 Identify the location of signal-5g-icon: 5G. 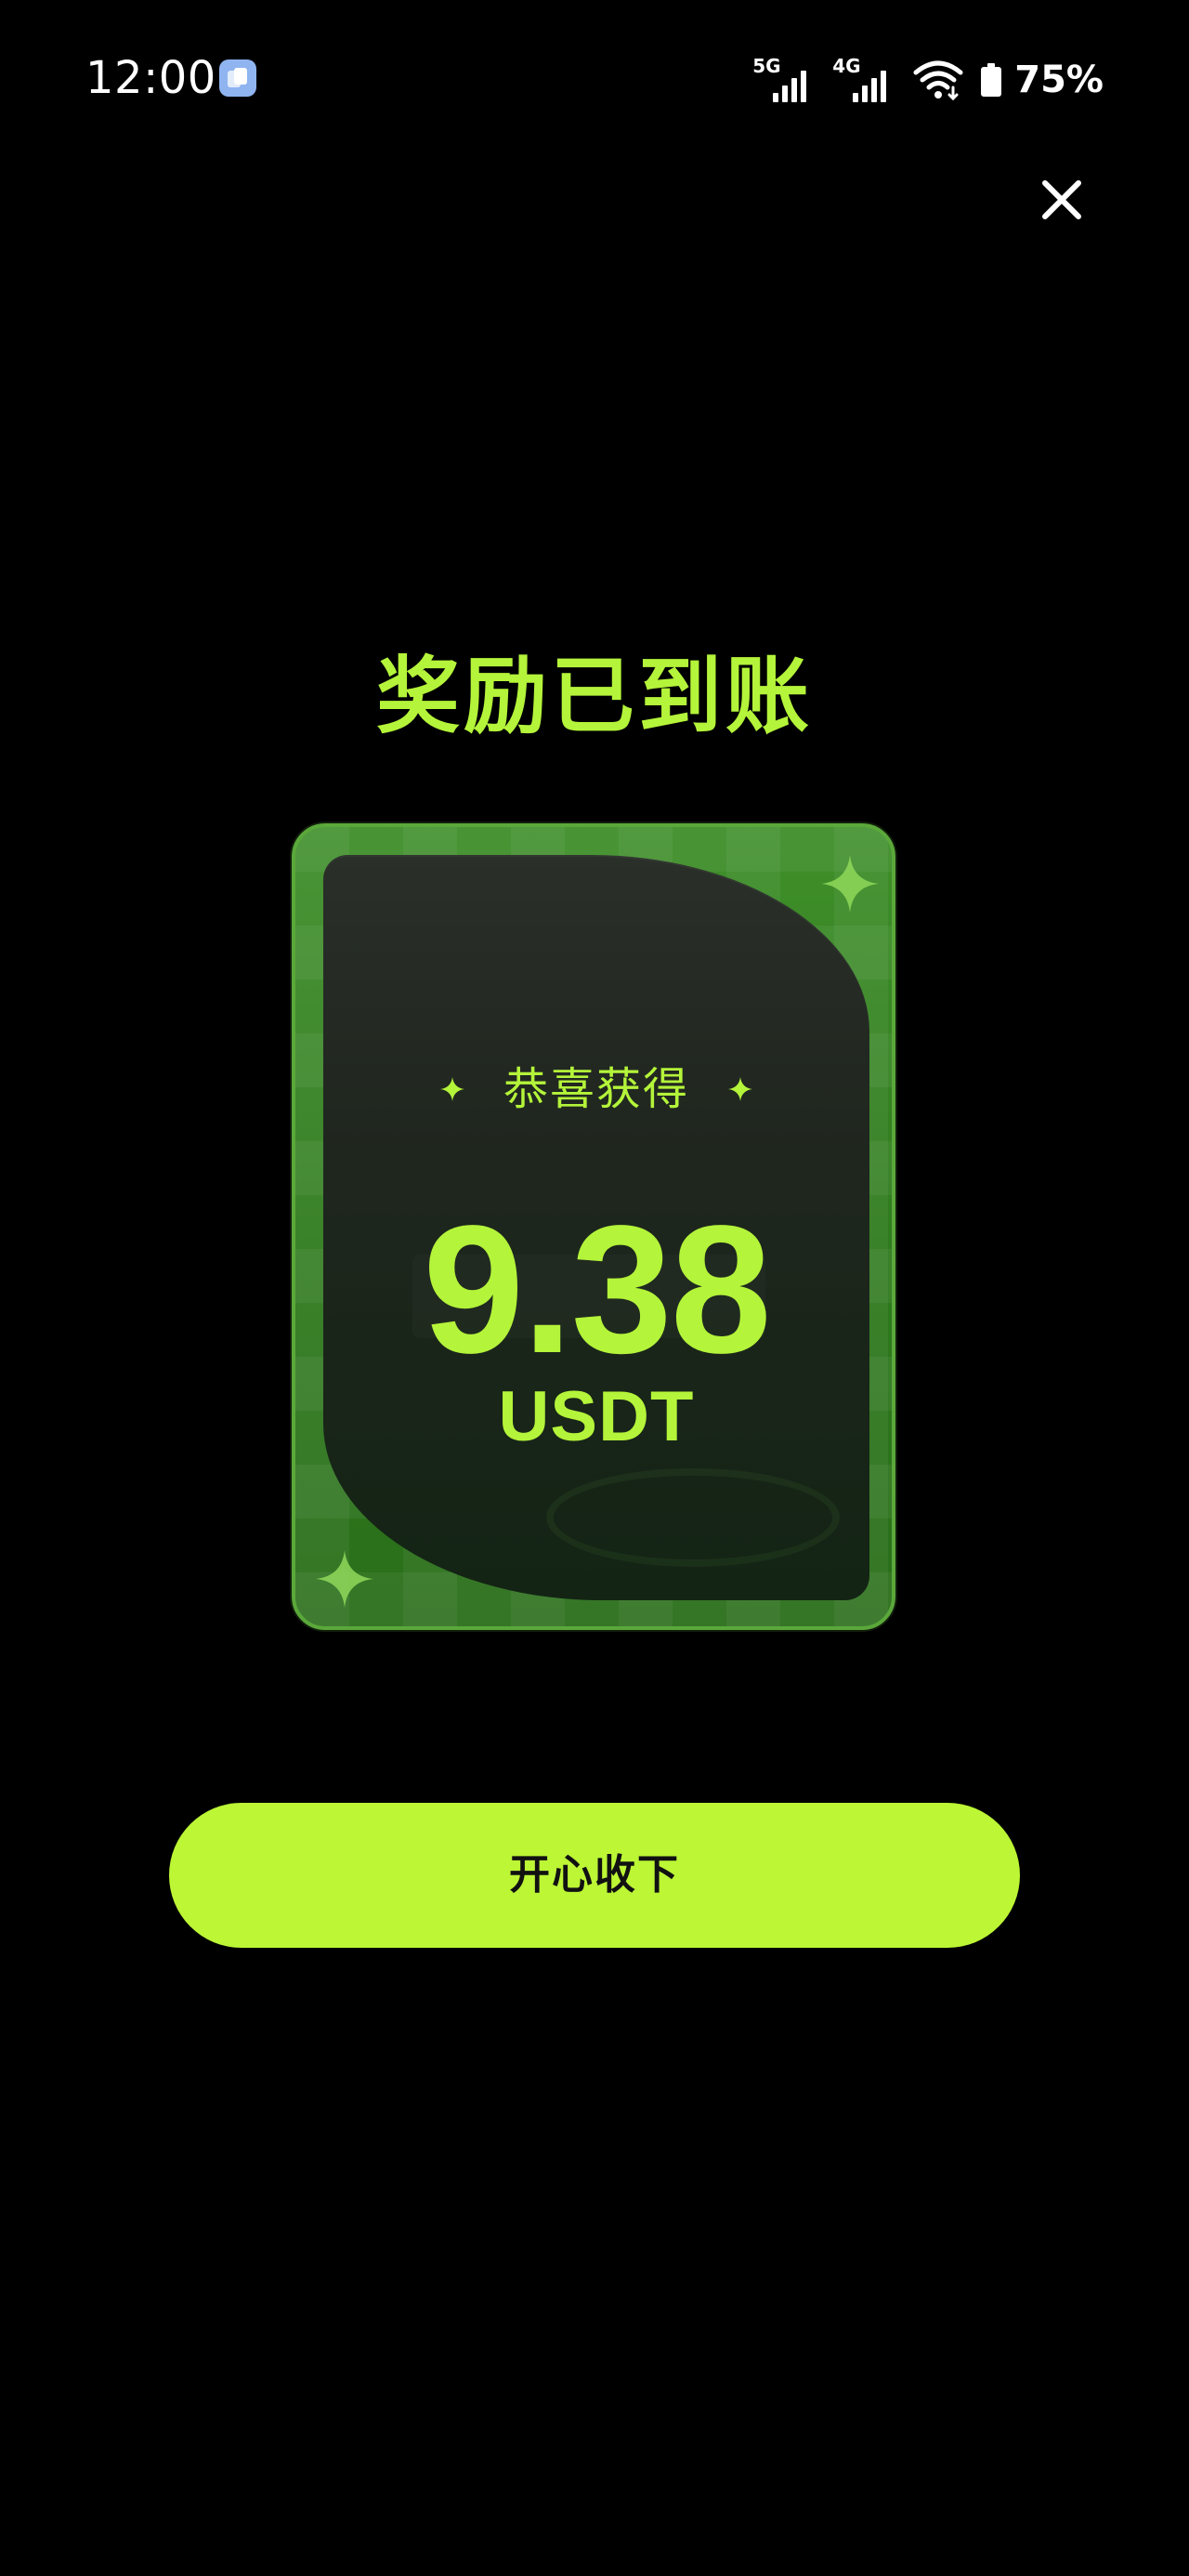
(785, 80).